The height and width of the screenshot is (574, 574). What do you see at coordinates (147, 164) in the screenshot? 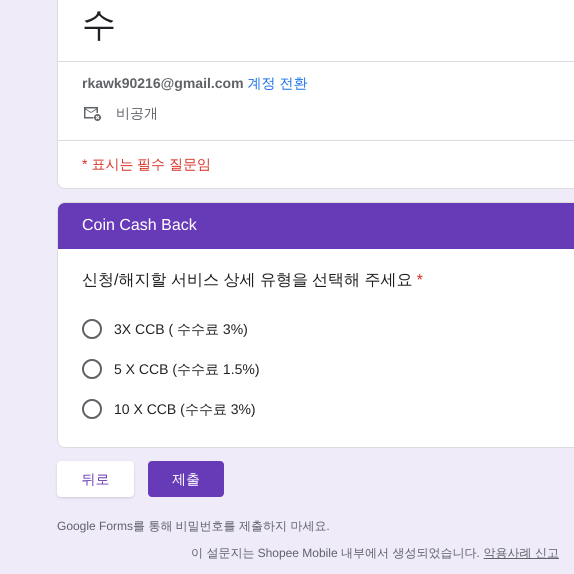
I see `required-note: * 표시는 필수 질문임` at bounding box center [147, 164].